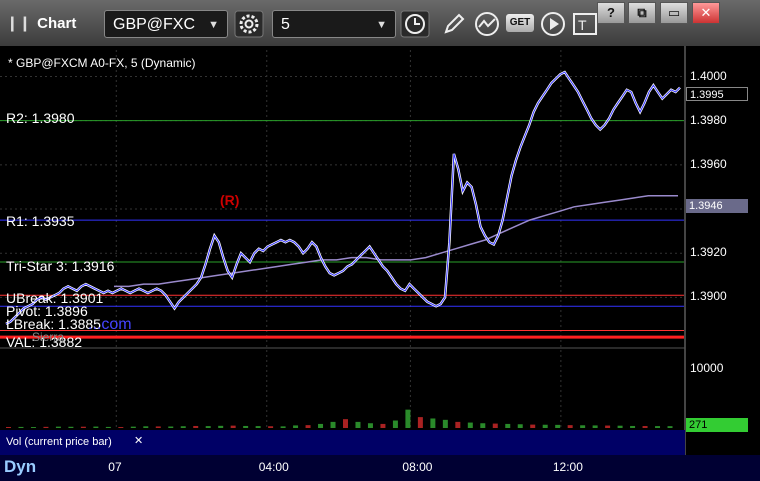  I want to click on level-label-r2: R2: 1.3980, so click(40, 118).